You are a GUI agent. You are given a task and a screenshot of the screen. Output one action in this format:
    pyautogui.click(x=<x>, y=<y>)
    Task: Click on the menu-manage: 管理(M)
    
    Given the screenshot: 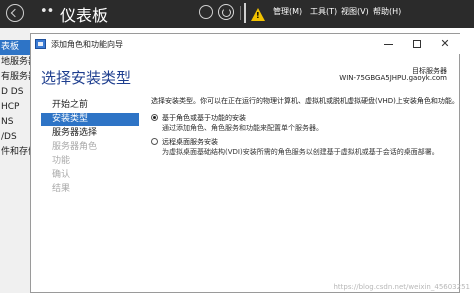 What is the action you would take?
    pyautogui.click(x=287, y=11)
    